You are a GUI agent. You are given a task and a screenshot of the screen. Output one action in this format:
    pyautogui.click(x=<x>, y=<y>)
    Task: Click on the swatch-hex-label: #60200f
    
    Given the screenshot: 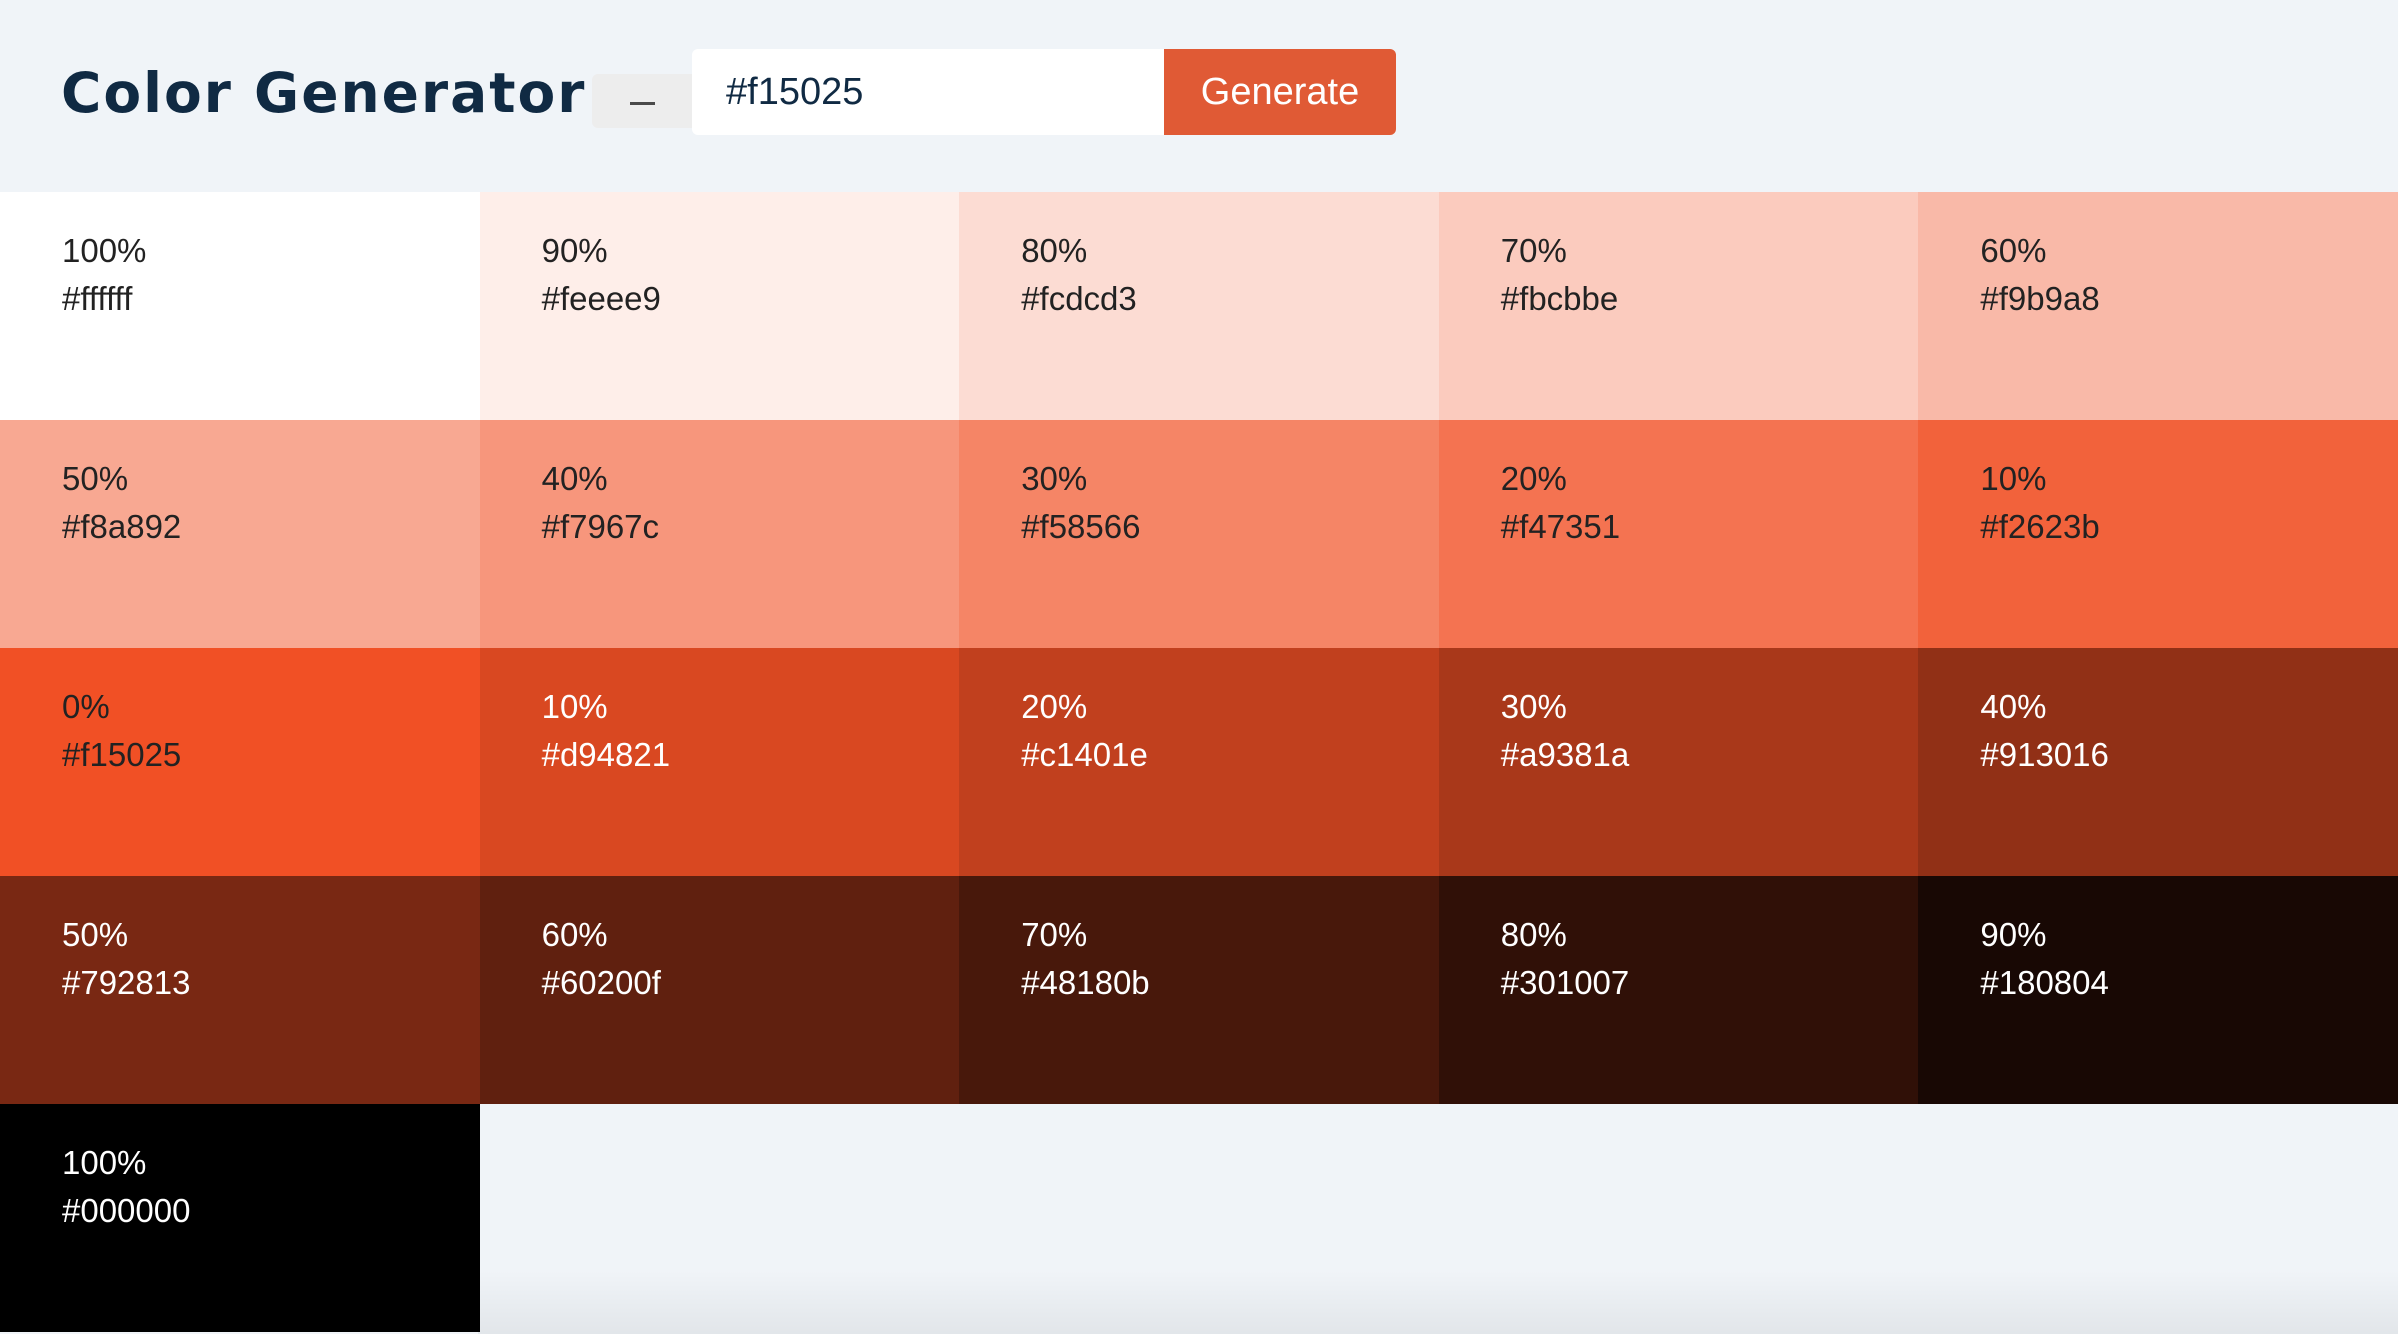 What is the action you would take?
    pyautogui.click(x=601, y=982)
    